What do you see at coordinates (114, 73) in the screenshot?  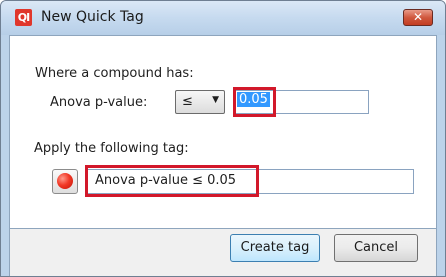 I see `condition-heading: Where a compound has:` at bounding box center [114, 73].